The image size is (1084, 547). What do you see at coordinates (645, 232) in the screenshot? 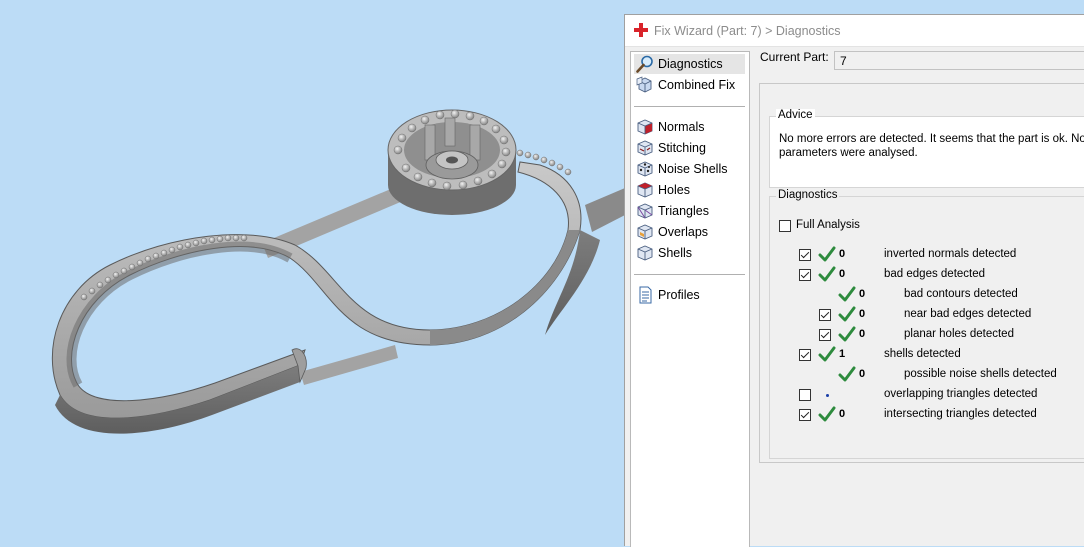
I see `overlaps-cube-icon` at bounding box center [645, 232].